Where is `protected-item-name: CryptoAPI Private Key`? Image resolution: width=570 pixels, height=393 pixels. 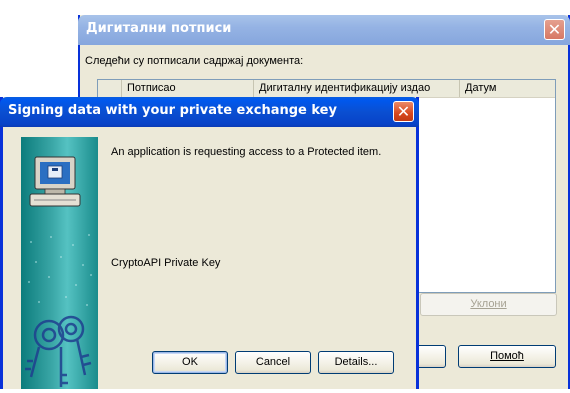
protected-item-name: CryptoAPI Private Key is located at coordinates (166, 263).